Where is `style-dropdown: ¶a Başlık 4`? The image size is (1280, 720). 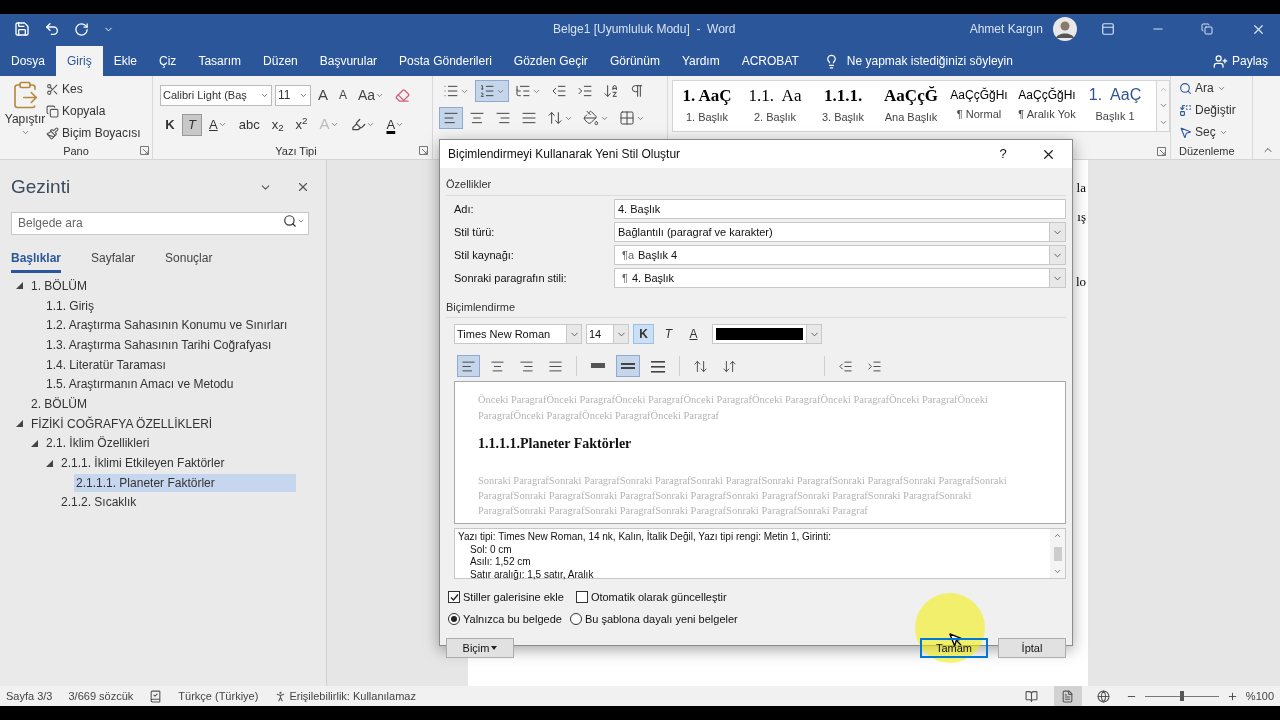 style-dropdown: ¶a Başlık 4 is located at coordinates (840, 255).